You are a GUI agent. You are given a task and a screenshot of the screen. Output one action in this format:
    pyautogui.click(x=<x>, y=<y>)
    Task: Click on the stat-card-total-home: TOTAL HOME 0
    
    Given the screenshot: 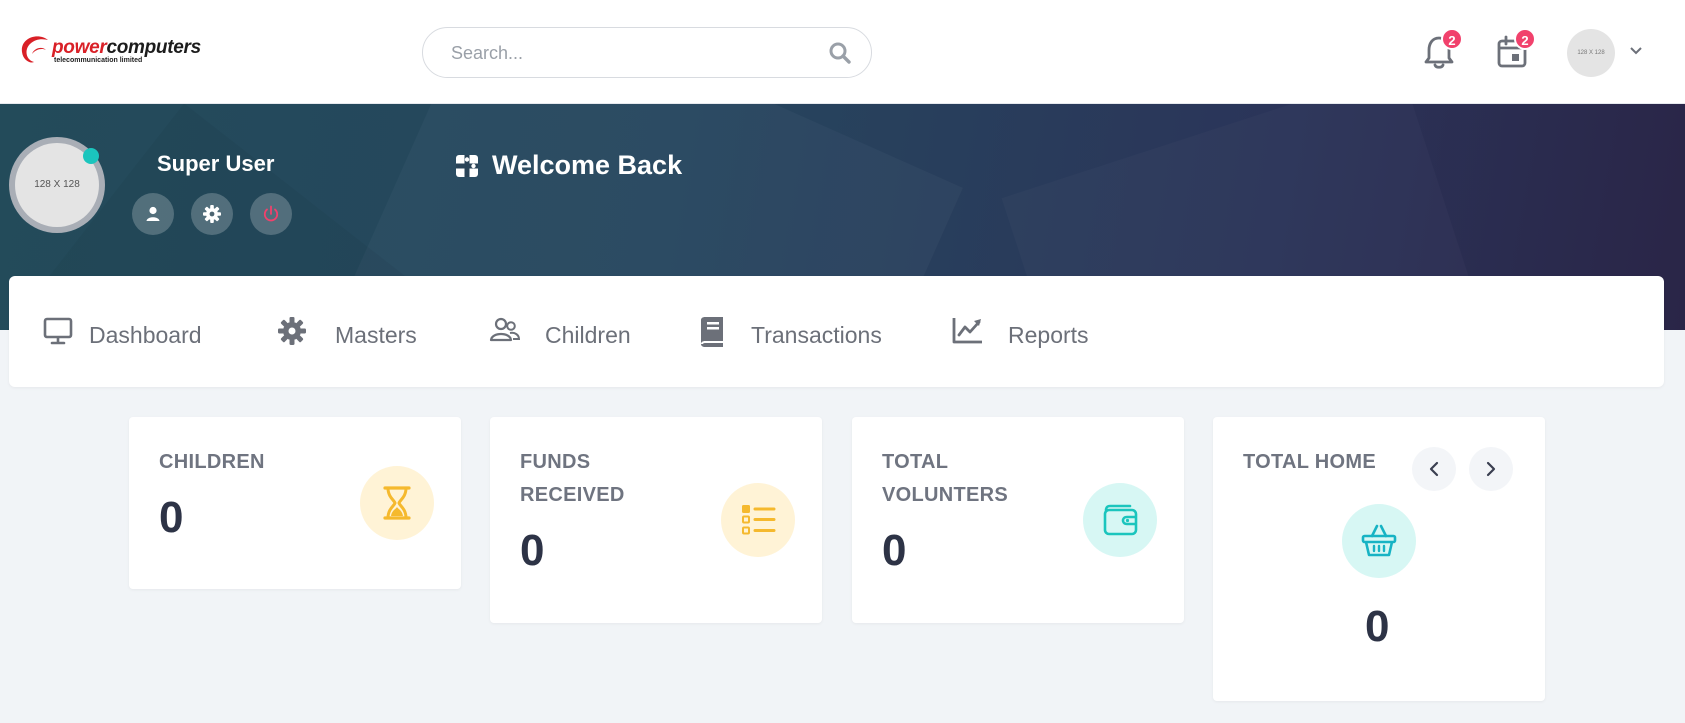 What is the action you would take?
    pyautogui.click(x=1379, y=559)
    